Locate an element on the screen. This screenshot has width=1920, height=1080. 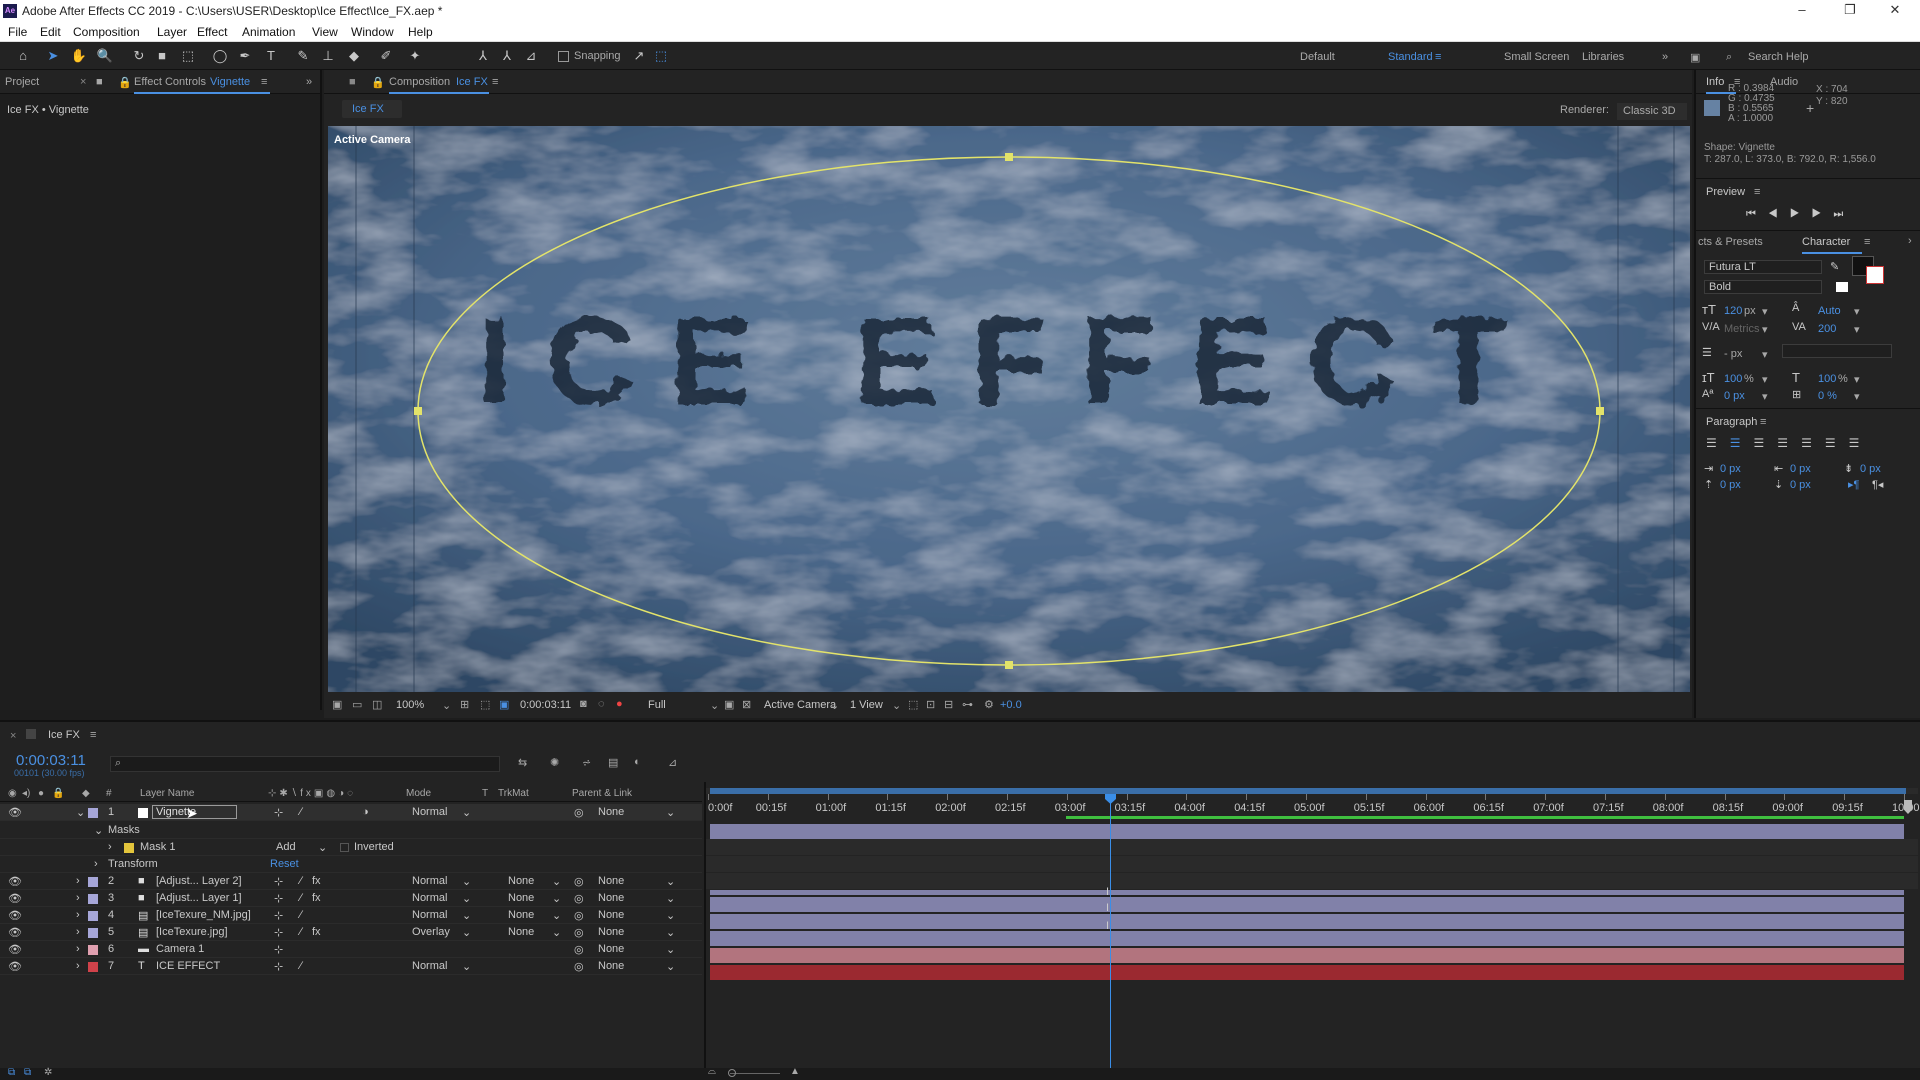
mode-header: Mode is located at coordinates (418, 793).